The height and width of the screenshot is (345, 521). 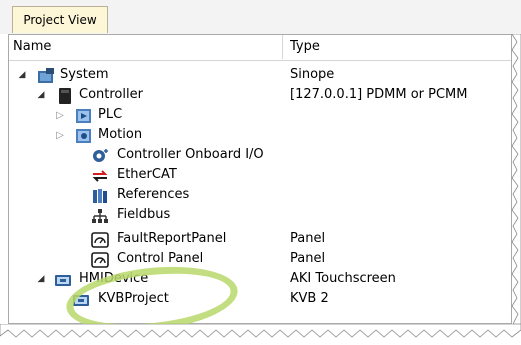 I want to click on controller-icon, so click(x=65, y=96).